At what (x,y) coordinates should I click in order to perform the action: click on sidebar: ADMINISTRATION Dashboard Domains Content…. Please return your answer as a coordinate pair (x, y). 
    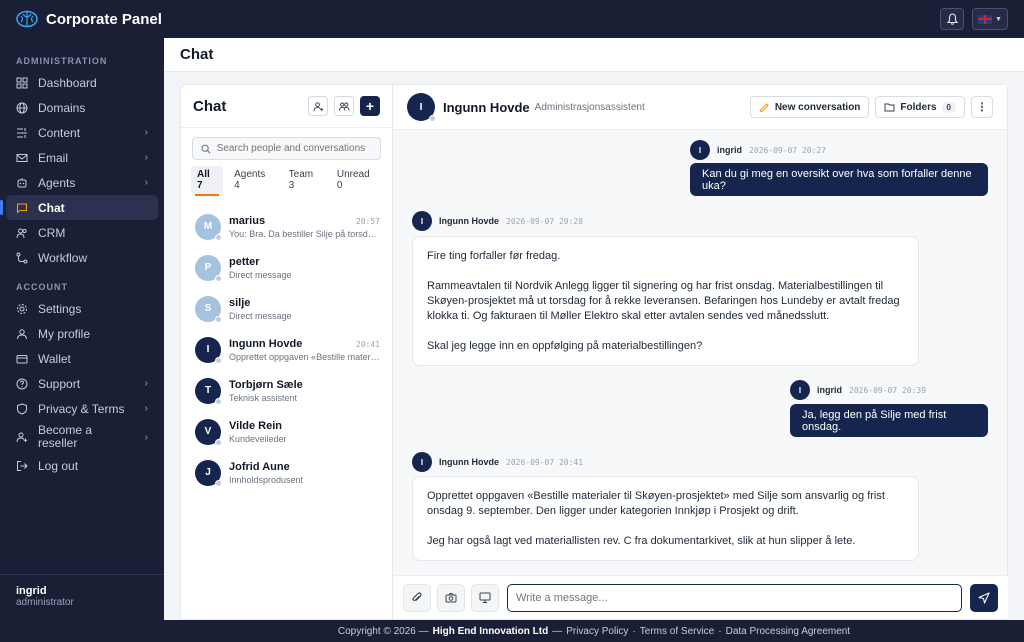
    Looking at the image, I should click on (82, 329).